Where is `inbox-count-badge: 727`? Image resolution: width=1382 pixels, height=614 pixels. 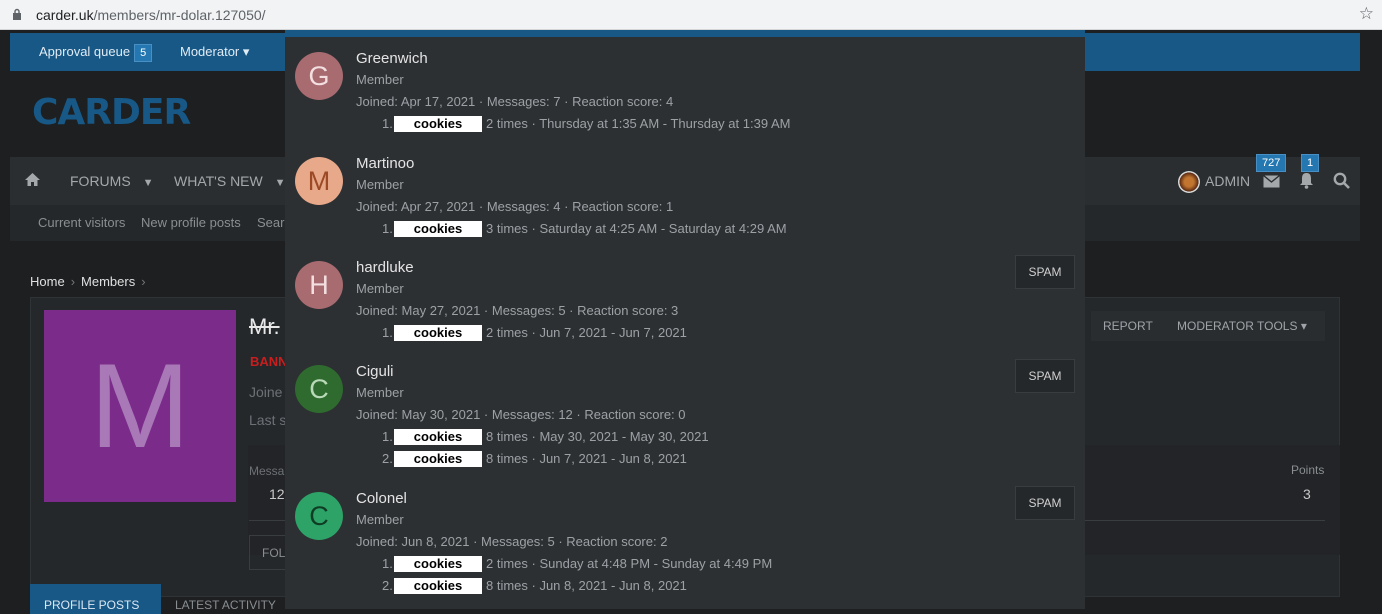 inbox-count-badge: 727 is located at coordinates (1271, 163).